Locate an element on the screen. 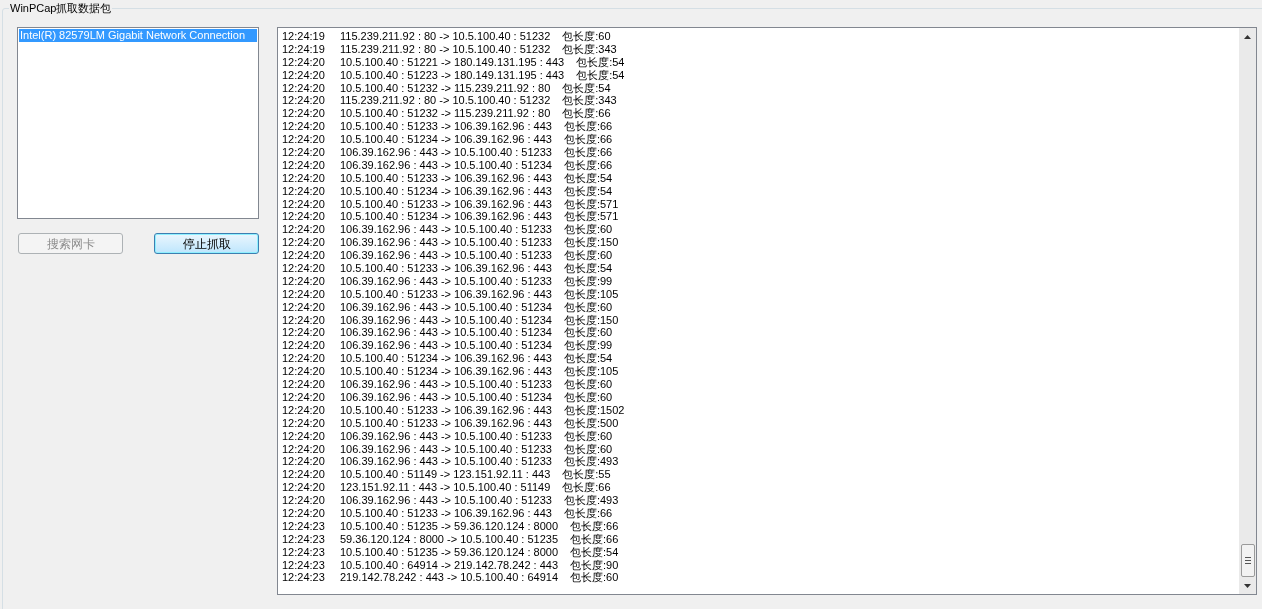  log-flow: 123.151.92.11 : 443 -> 10.5.100.40 : 51149 is located at coordinates (445, 488).